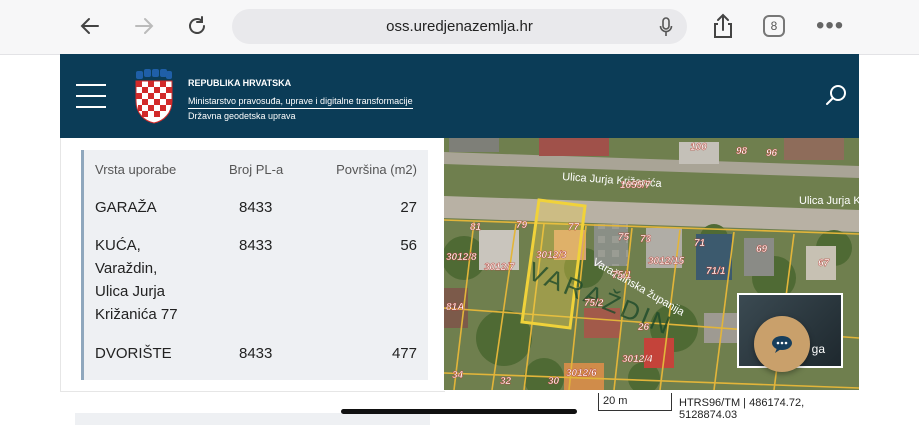  I want to click on forward-arrow-icon, so click(144, 26).